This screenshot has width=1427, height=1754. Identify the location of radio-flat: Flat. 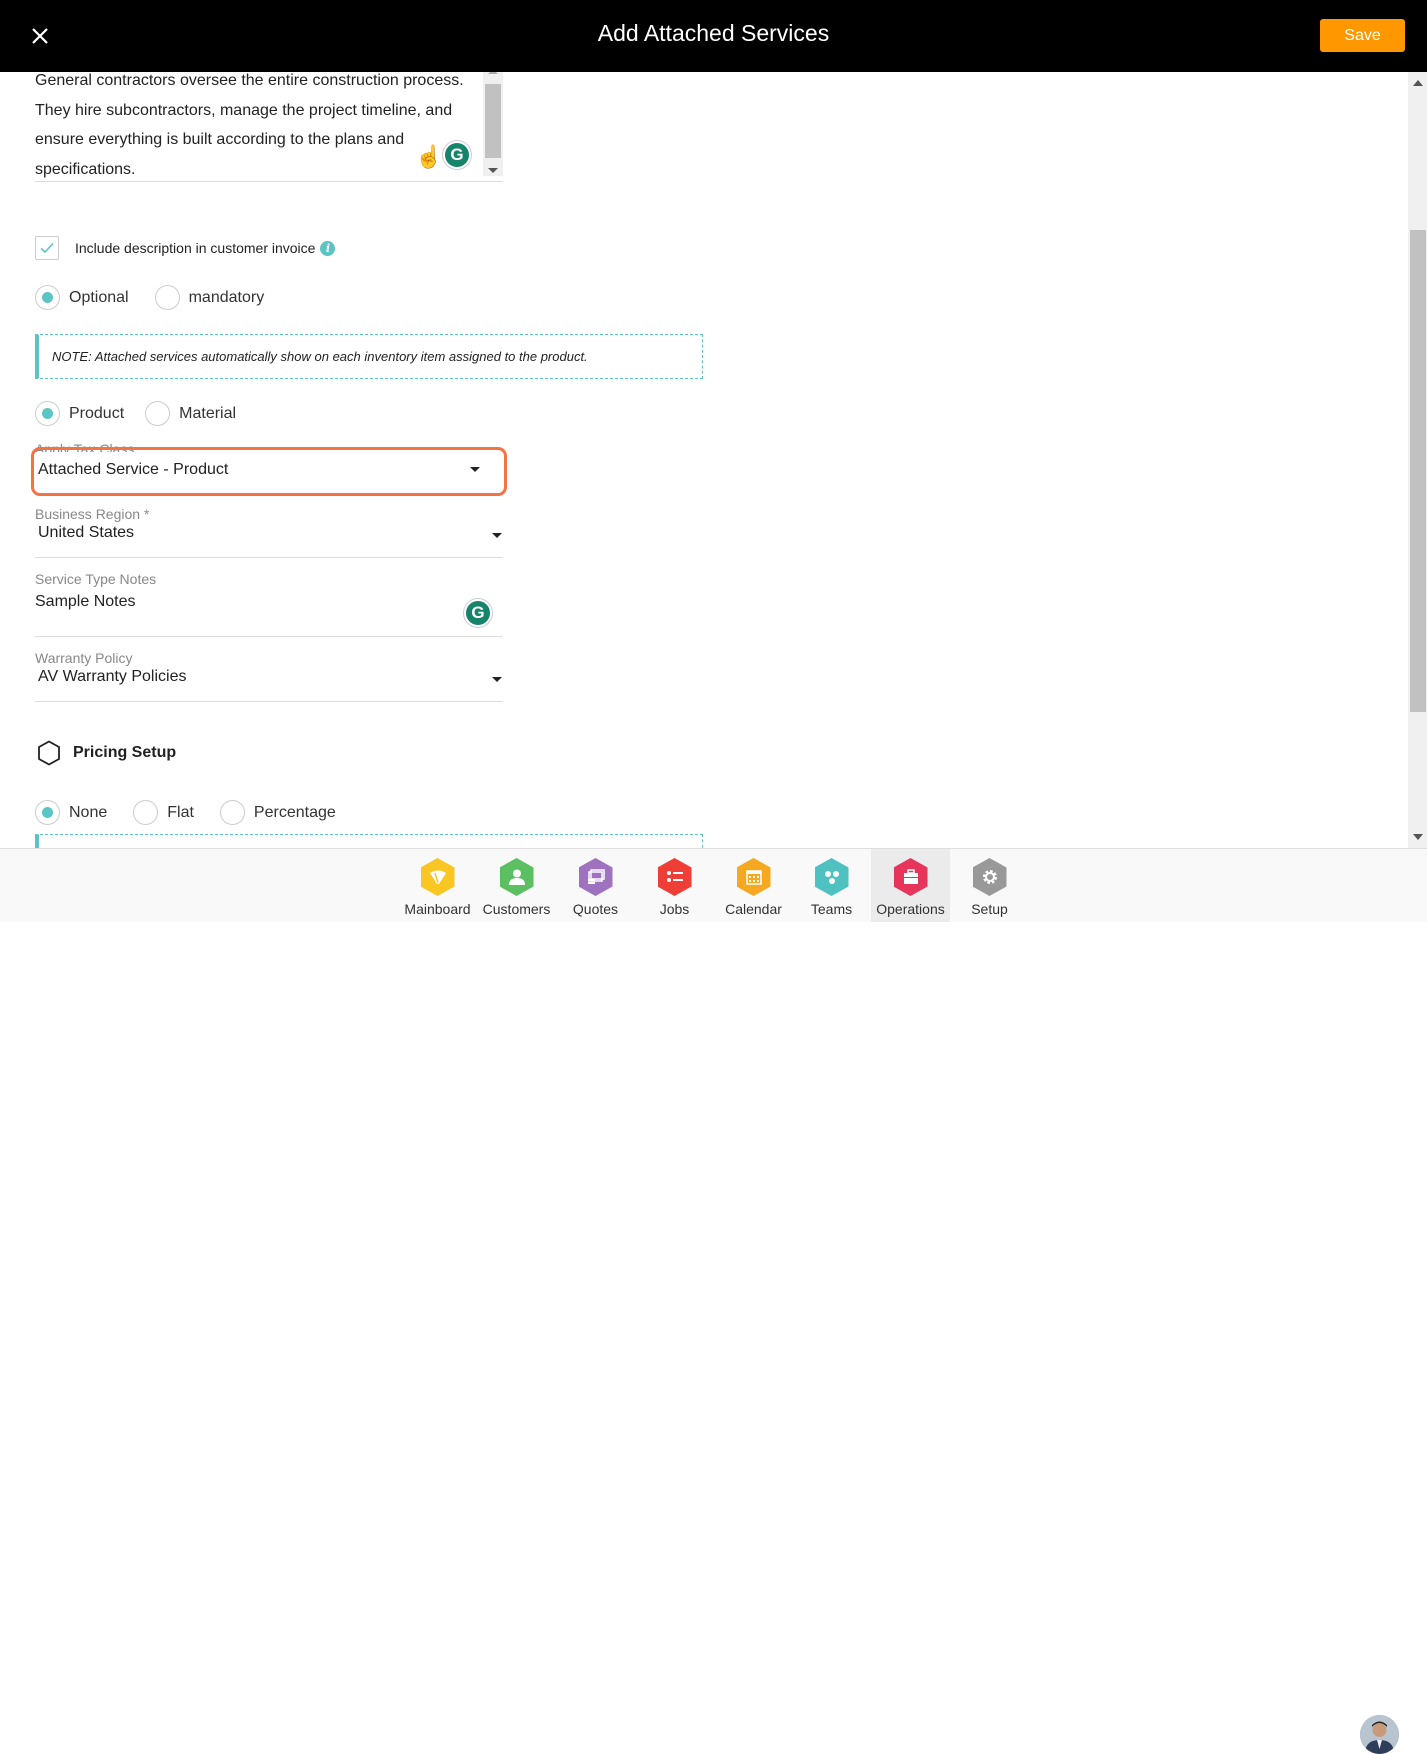
(163, 812).